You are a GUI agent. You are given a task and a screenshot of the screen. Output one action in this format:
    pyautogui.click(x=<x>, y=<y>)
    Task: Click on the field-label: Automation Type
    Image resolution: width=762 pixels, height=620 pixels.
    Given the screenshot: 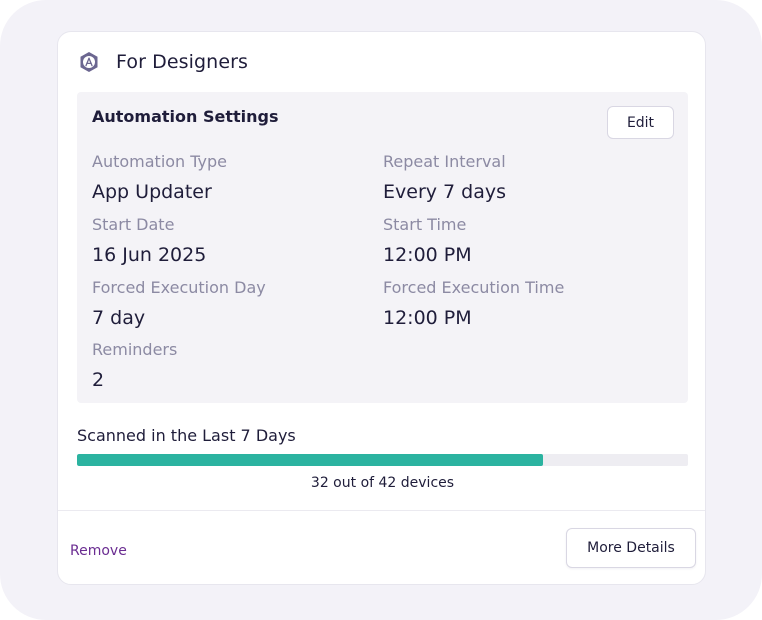 What is the action you would take?
    pyautogui.click(x=160, y=161)
    